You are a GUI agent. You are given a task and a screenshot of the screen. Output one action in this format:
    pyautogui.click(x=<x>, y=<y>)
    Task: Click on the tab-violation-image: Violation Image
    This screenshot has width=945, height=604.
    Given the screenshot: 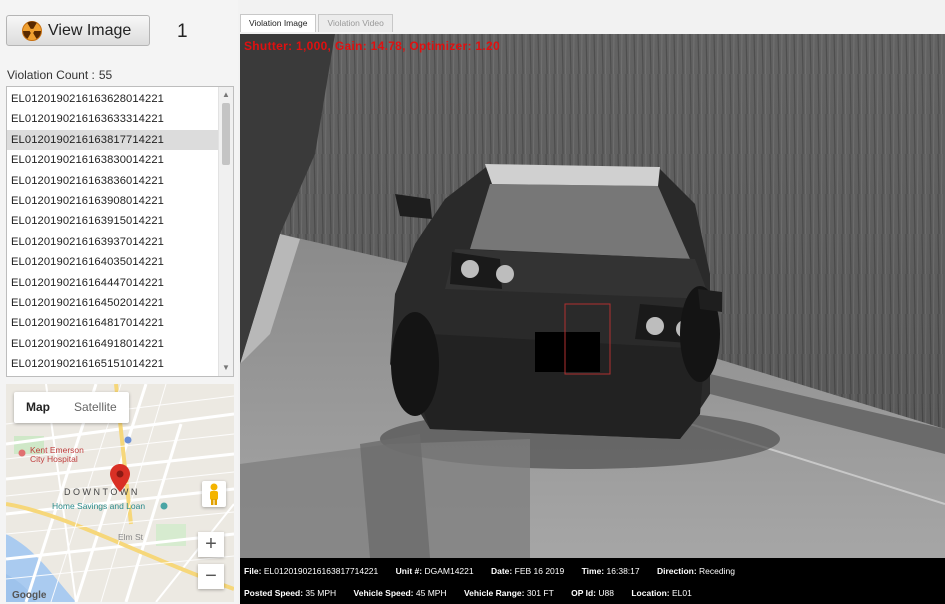 What is the action you would take?
    pyautogui.click(x=278, y=23)
    